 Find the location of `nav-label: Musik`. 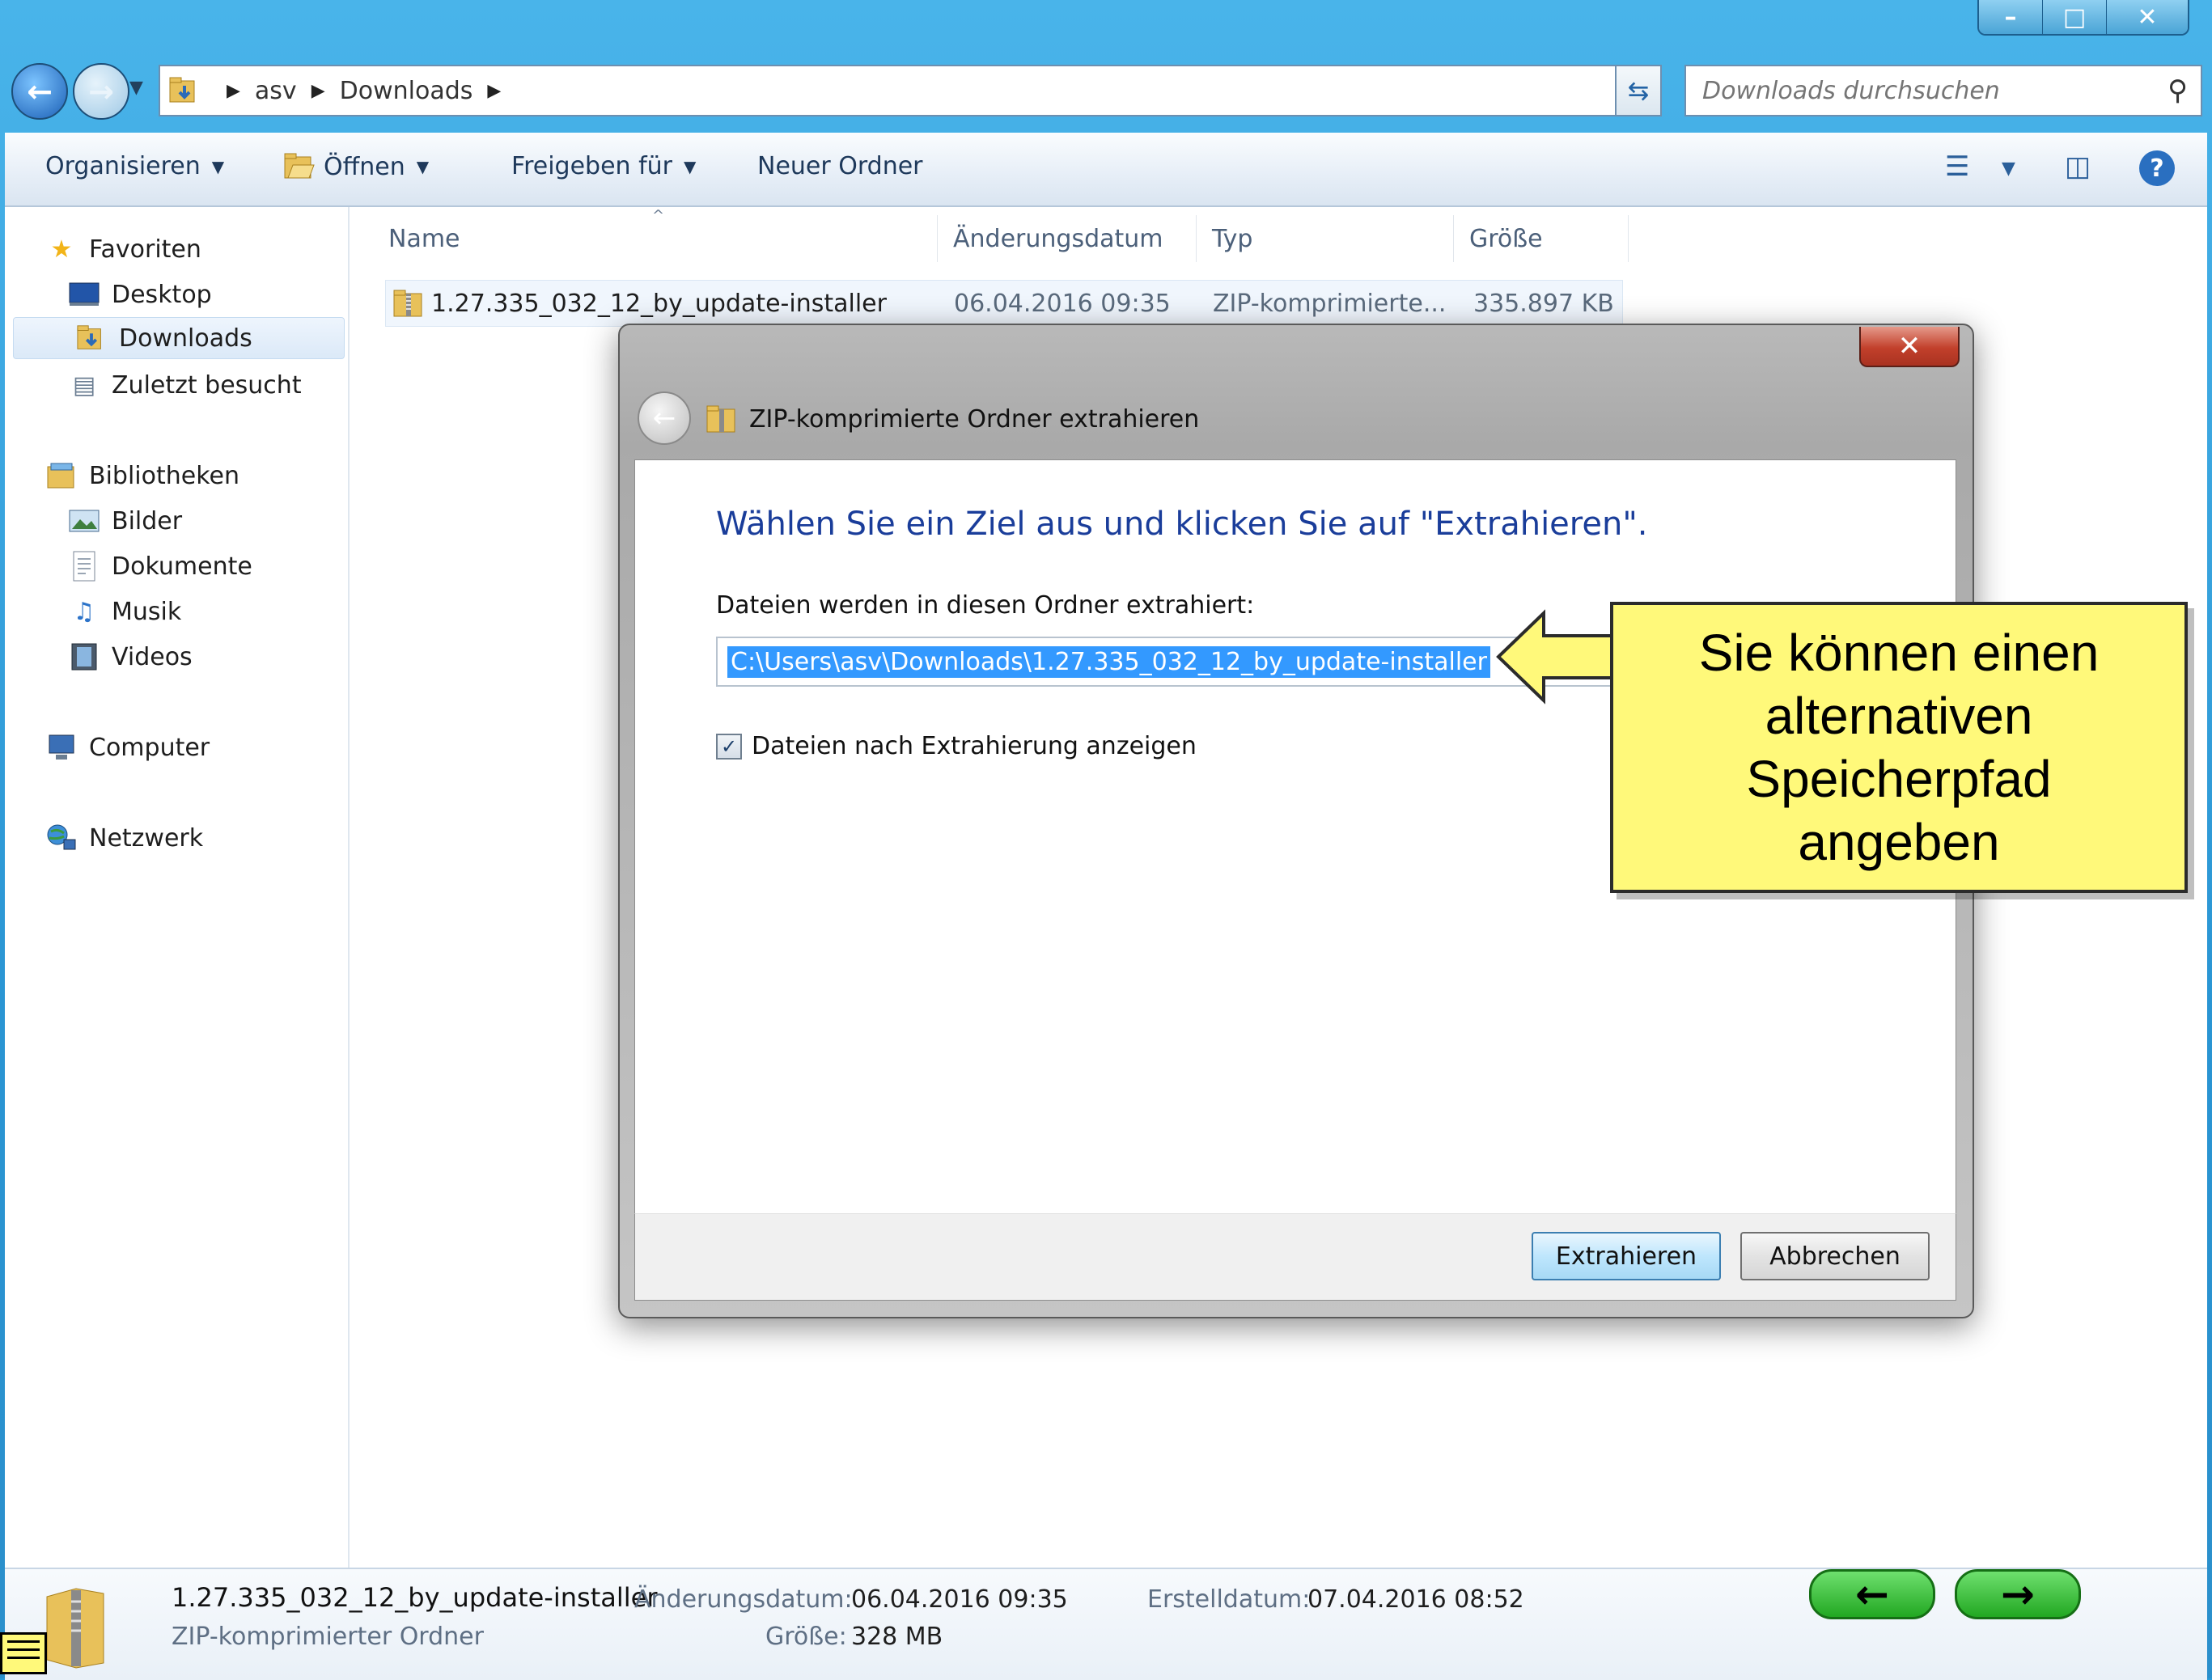

nav-label: Musik is located at coordinates (147, 611).